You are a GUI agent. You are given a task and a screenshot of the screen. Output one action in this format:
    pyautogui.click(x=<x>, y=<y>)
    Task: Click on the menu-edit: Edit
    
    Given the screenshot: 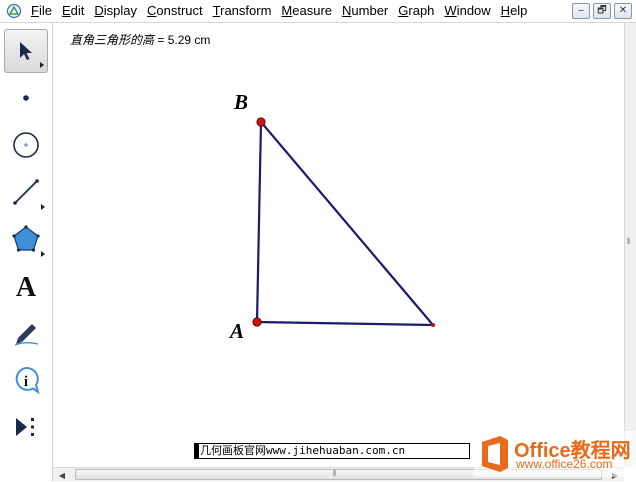 What is the action you would take?
    pyautogui.click(x=73, y=11)
    